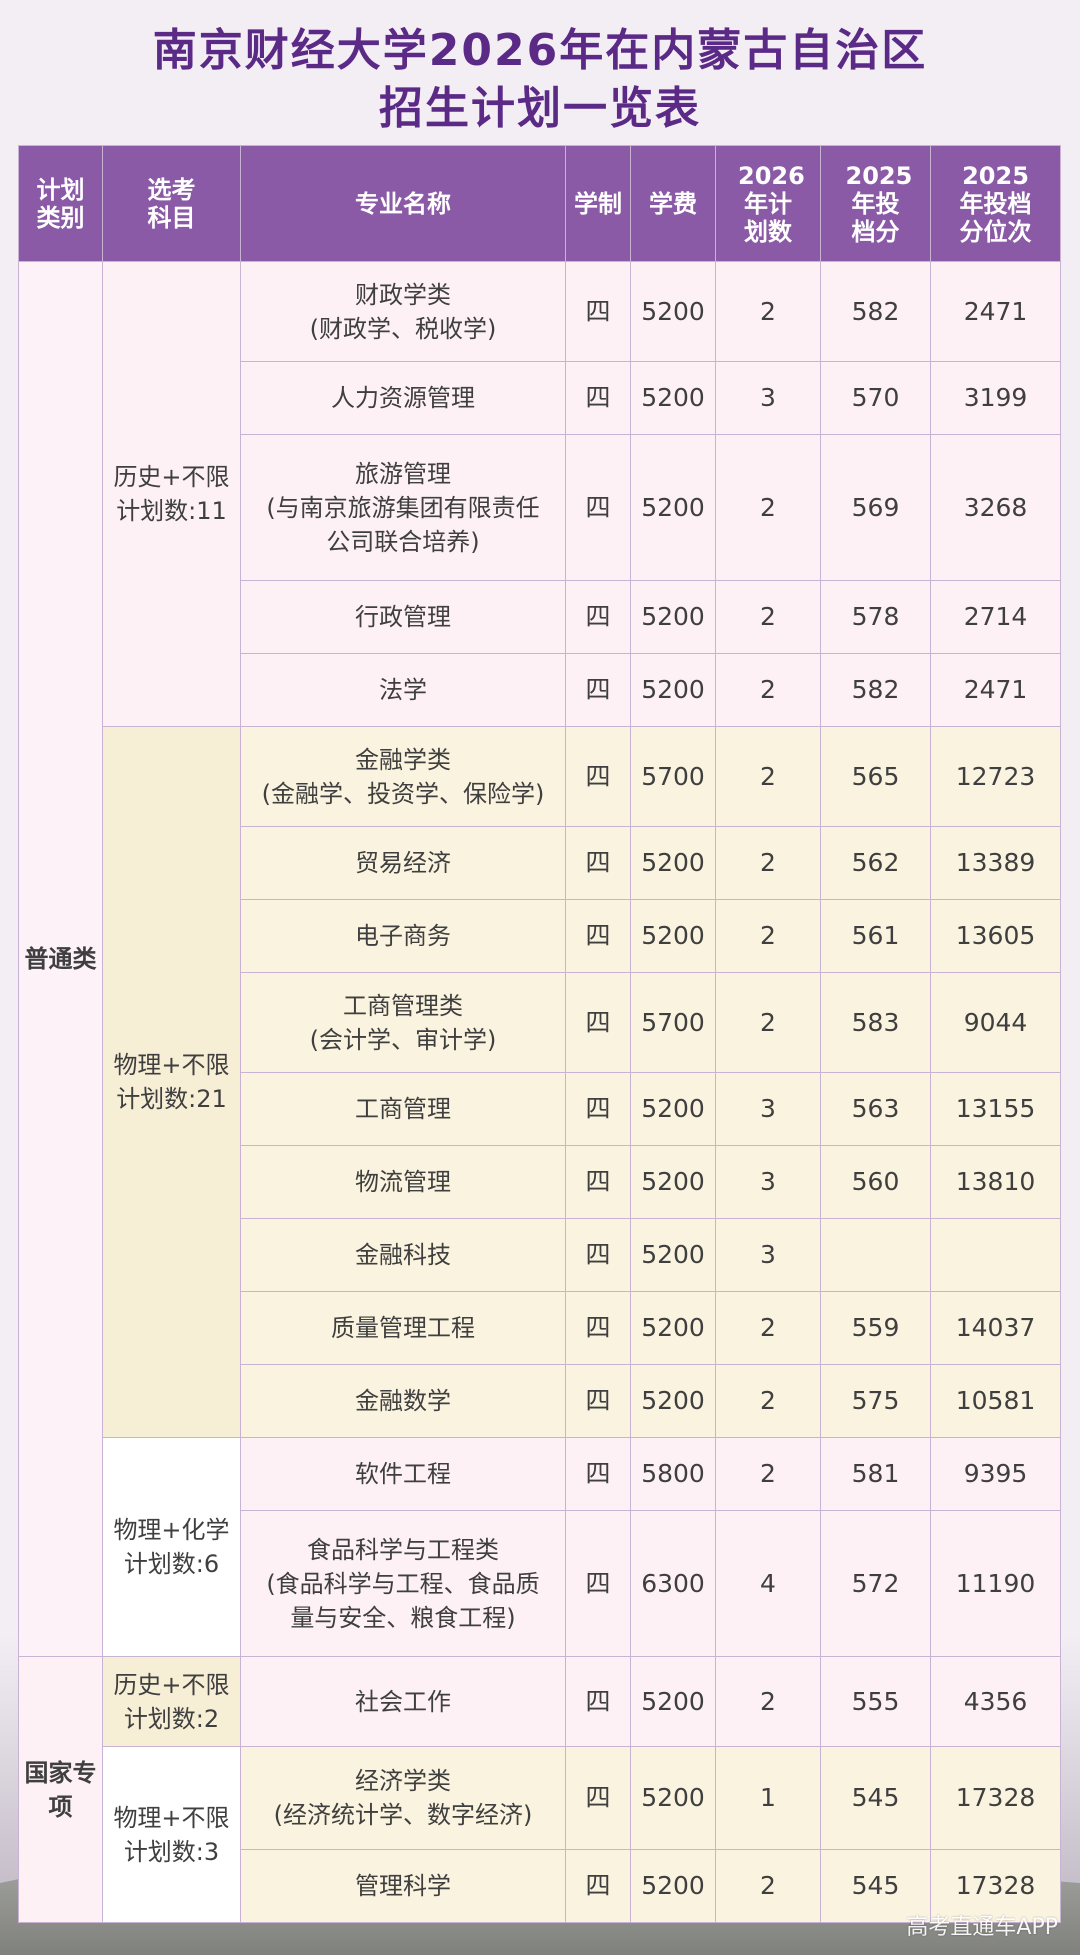 The width and height of the screenshot is (1080, 1955). I want to click on category-national: 国家专项, so click(60, 1789).